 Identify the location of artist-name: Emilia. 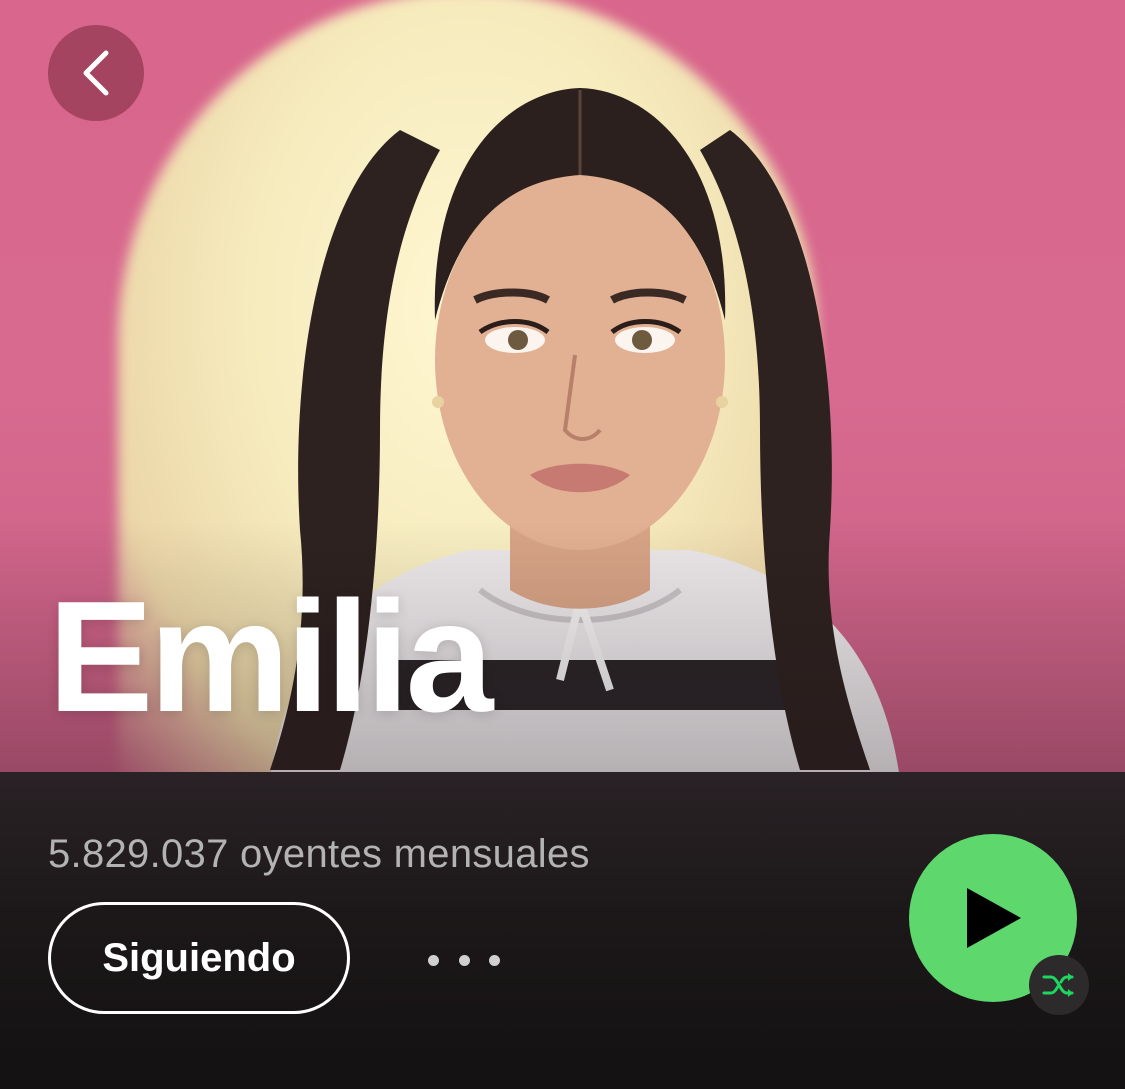
(270, 657).